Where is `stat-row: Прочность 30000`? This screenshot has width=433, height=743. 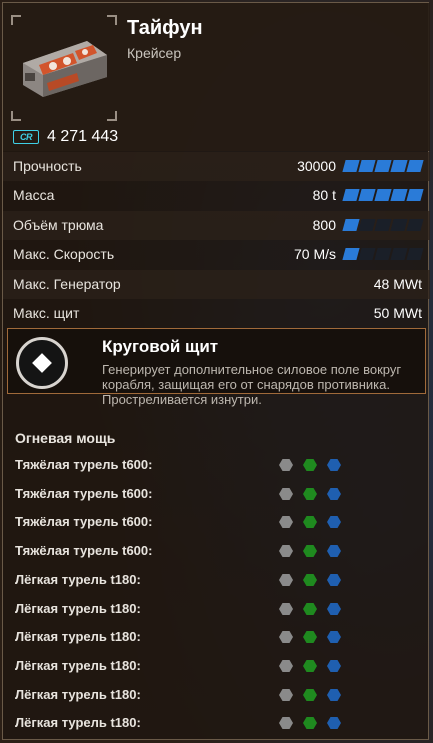 stat-row: Прочность 30000 is located at coordinates (216, 166).